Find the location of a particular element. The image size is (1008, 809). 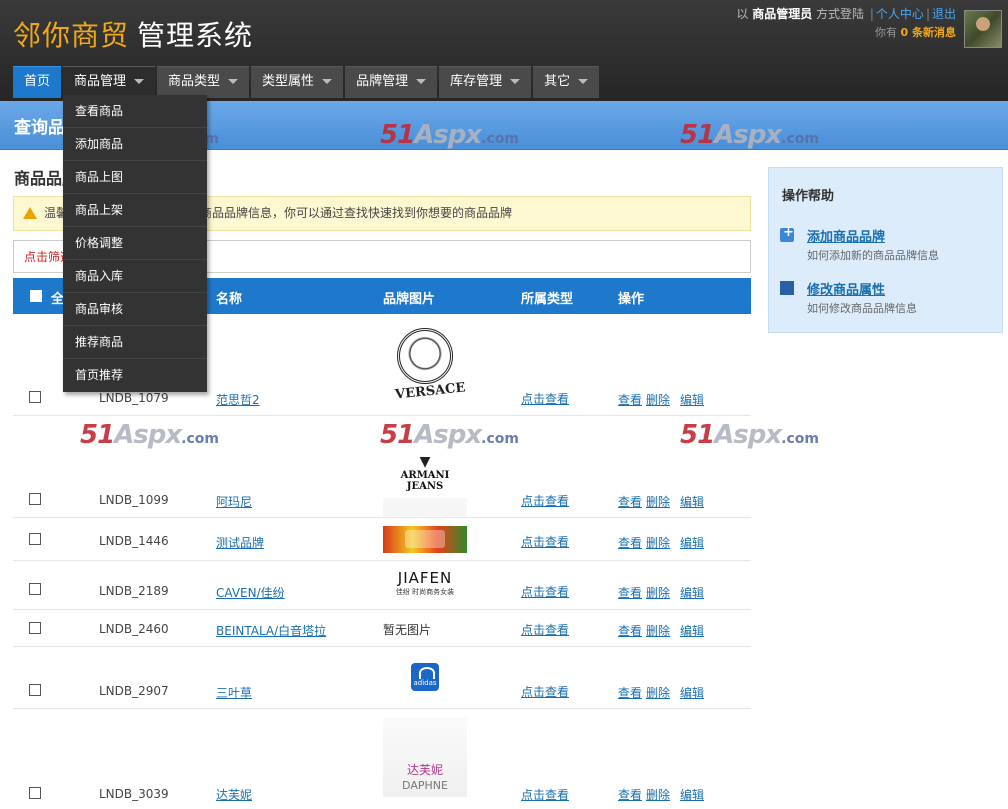

nav-goods-management: 商品管理 is located at coordinates (109, 82).